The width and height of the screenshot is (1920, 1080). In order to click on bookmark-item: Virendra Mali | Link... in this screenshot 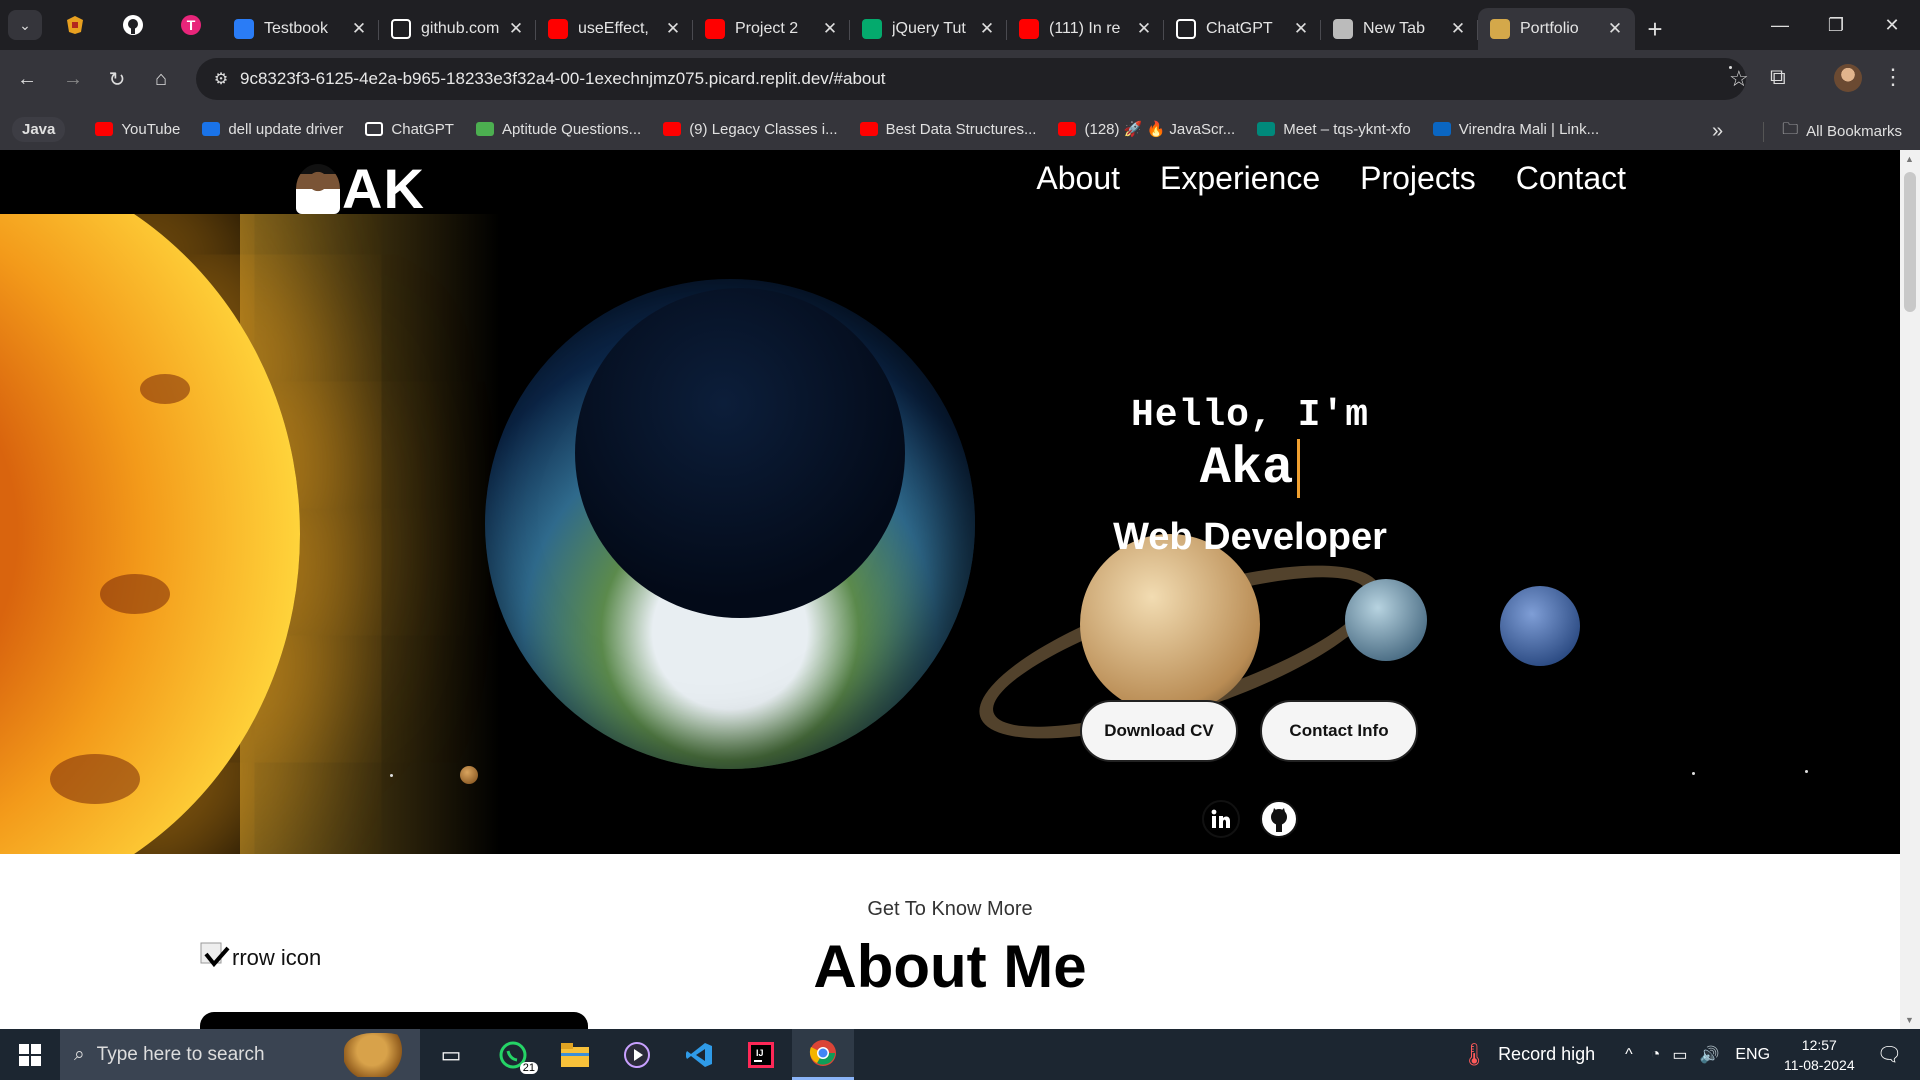, I will do `click(1515, 129)`.